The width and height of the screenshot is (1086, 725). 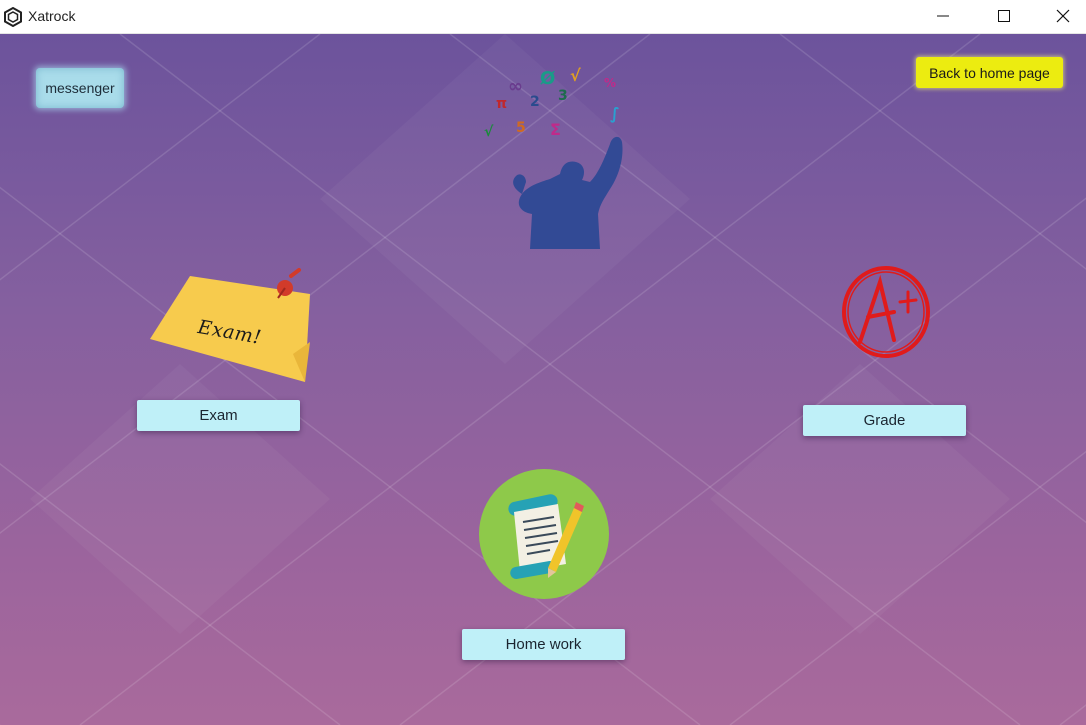 I want to click on math-symbol: Ø, so click(x=548, y=78).